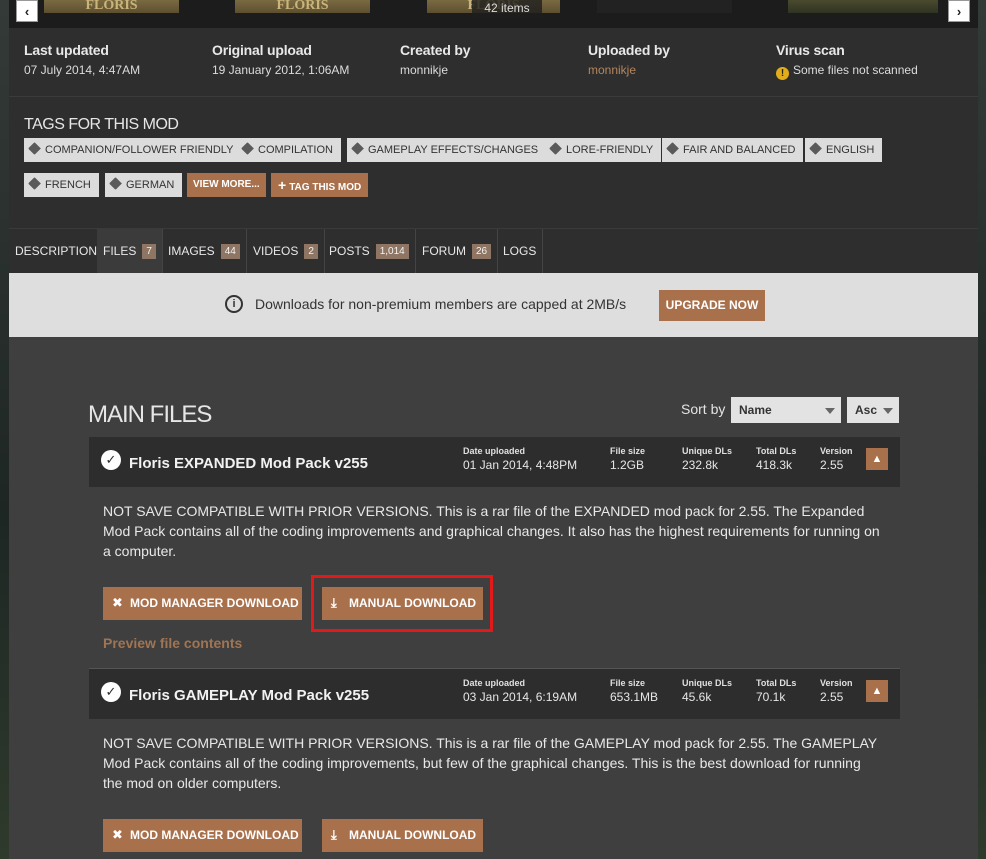 The height and width of the screenshot is (859, 986). What do you see at coordinates (325, 187) in the screenshot?
I see `tag-this-mod-label: TAG THIS MOD` at bounding box center [325, 187].